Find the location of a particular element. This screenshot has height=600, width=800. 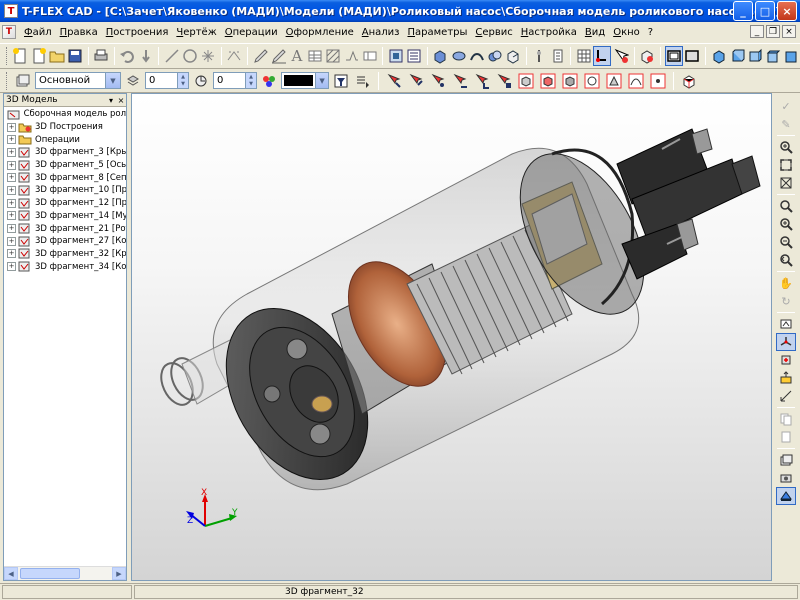

select-face-icon is located at coordinates (504, 81).